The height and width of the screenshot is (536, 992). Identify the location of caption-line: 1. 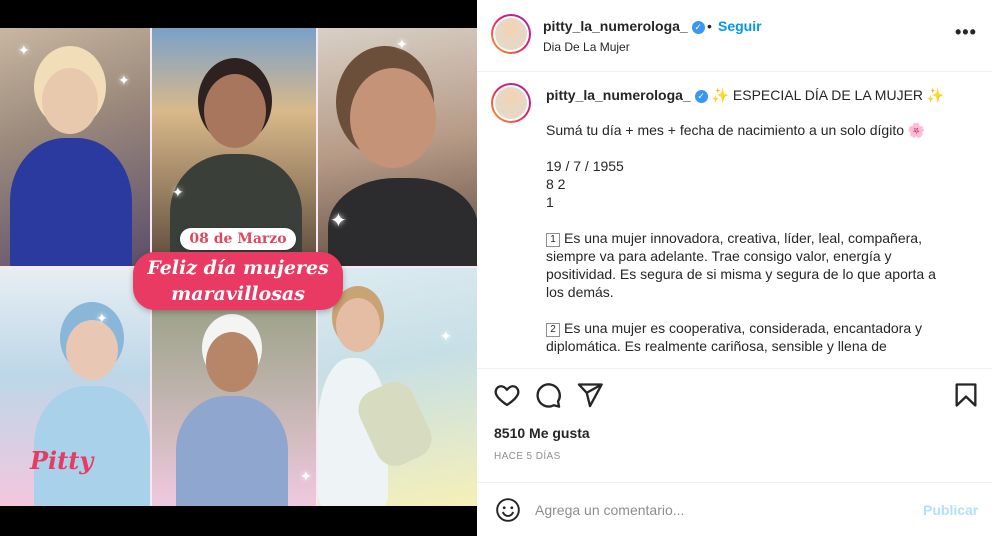
(550, 202).